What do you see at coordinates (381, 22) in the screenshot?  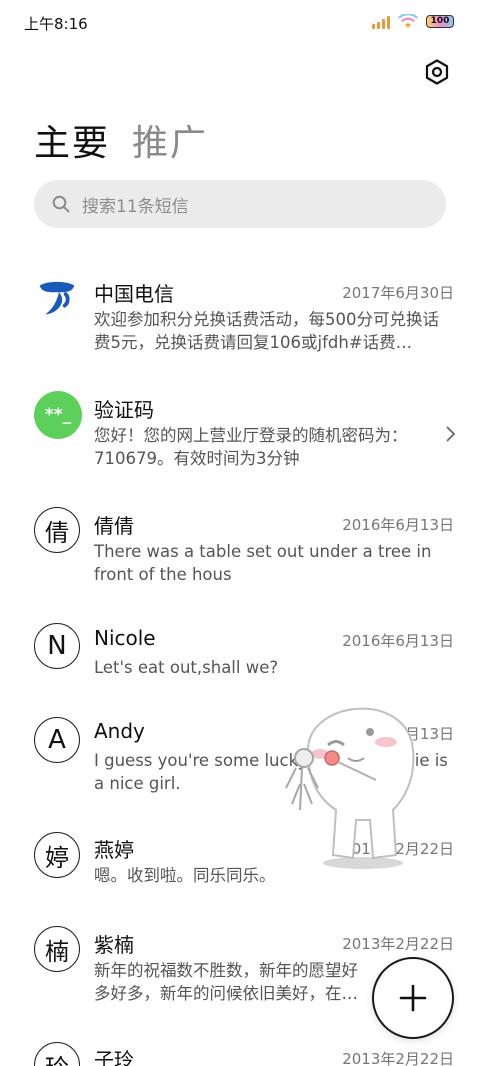 I see `signal-icon` at bounding box center [381, 22].